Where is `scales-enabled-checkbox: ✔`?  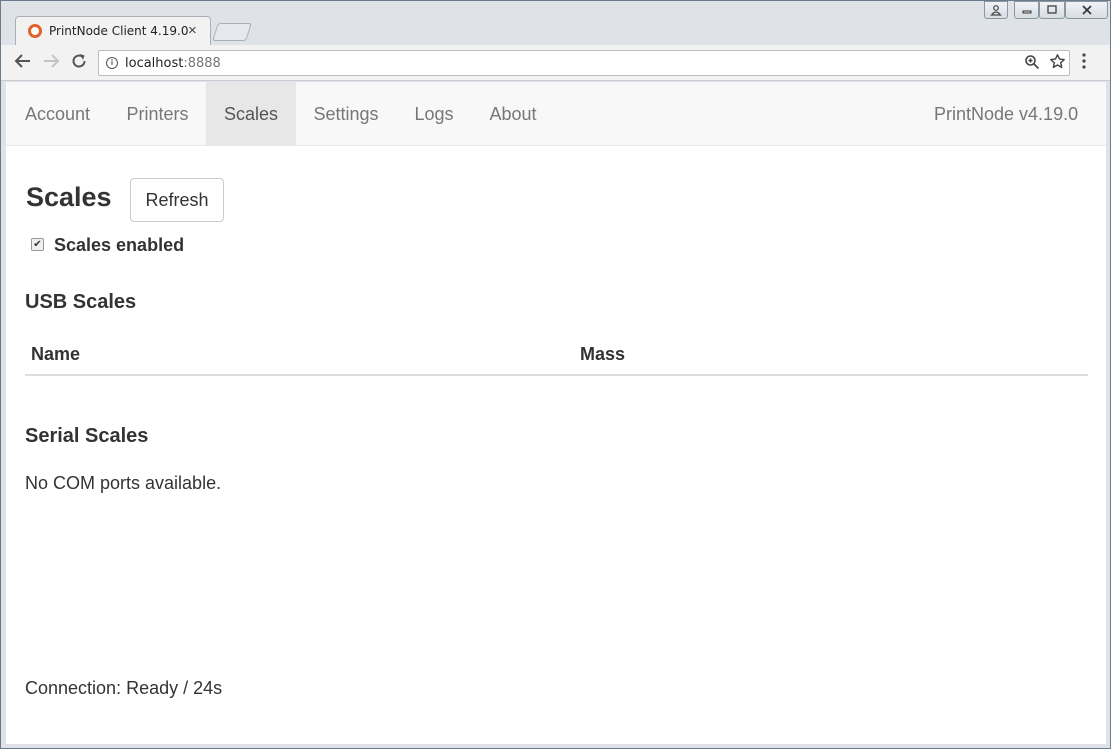
scales-enabled-checkbox: ✔ is located at coordinates (37, 244).